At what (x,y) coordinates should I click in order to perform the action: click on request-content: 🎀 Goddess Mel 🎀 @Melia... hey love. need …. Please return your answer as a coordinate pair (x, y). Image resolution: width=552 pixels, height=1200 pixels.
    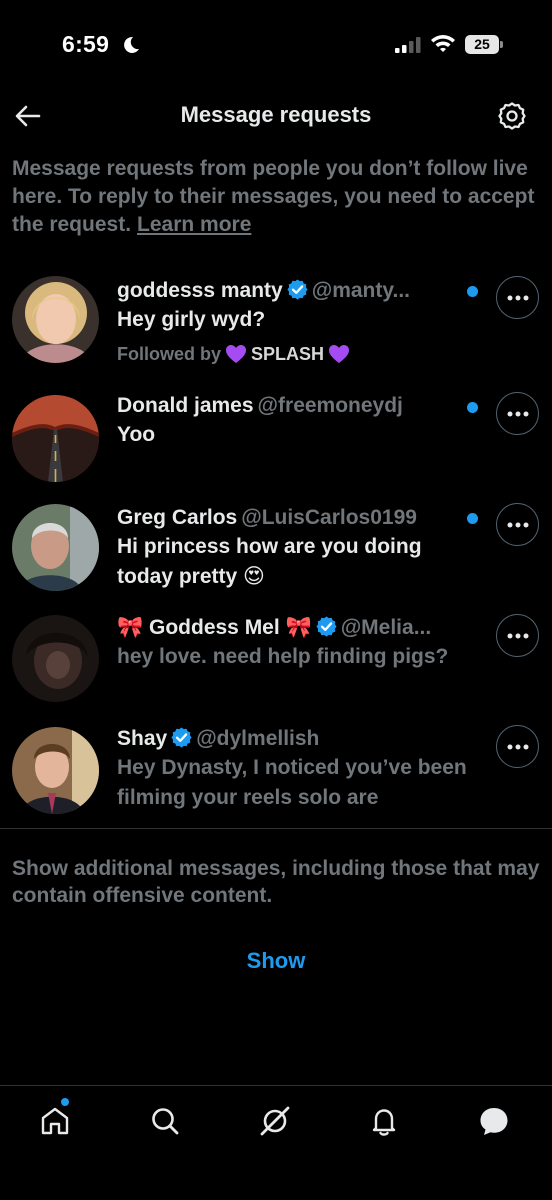
    Looking at the image, I should click on (294, 643).